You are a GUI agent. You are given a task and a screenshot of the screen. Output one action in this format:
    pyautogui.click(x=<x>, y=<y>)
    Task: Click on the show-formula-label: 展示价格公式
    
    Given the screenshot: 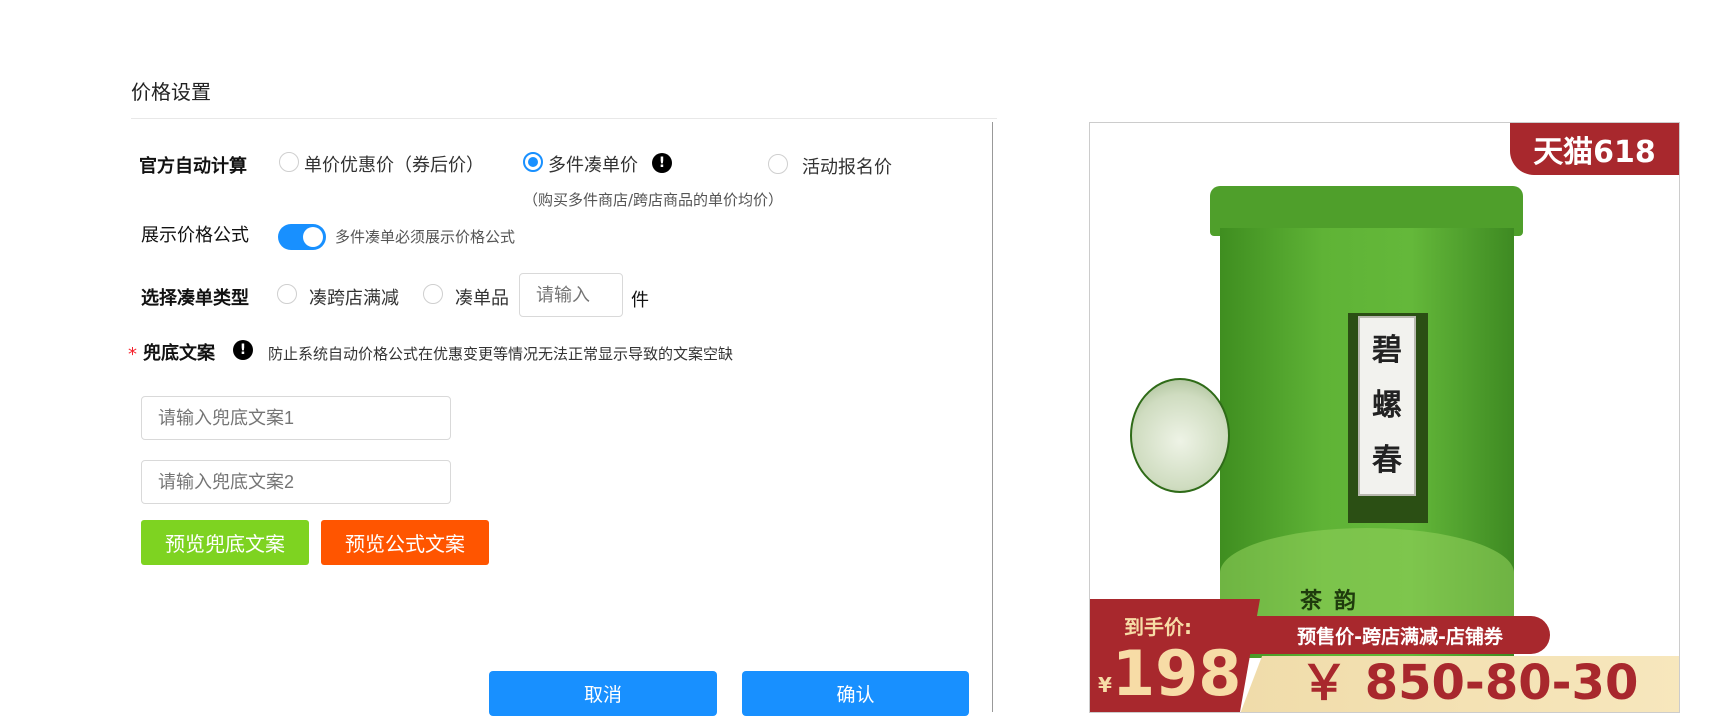 What is the action you would take?
    pyautogui.click(x=195, y=235)
    